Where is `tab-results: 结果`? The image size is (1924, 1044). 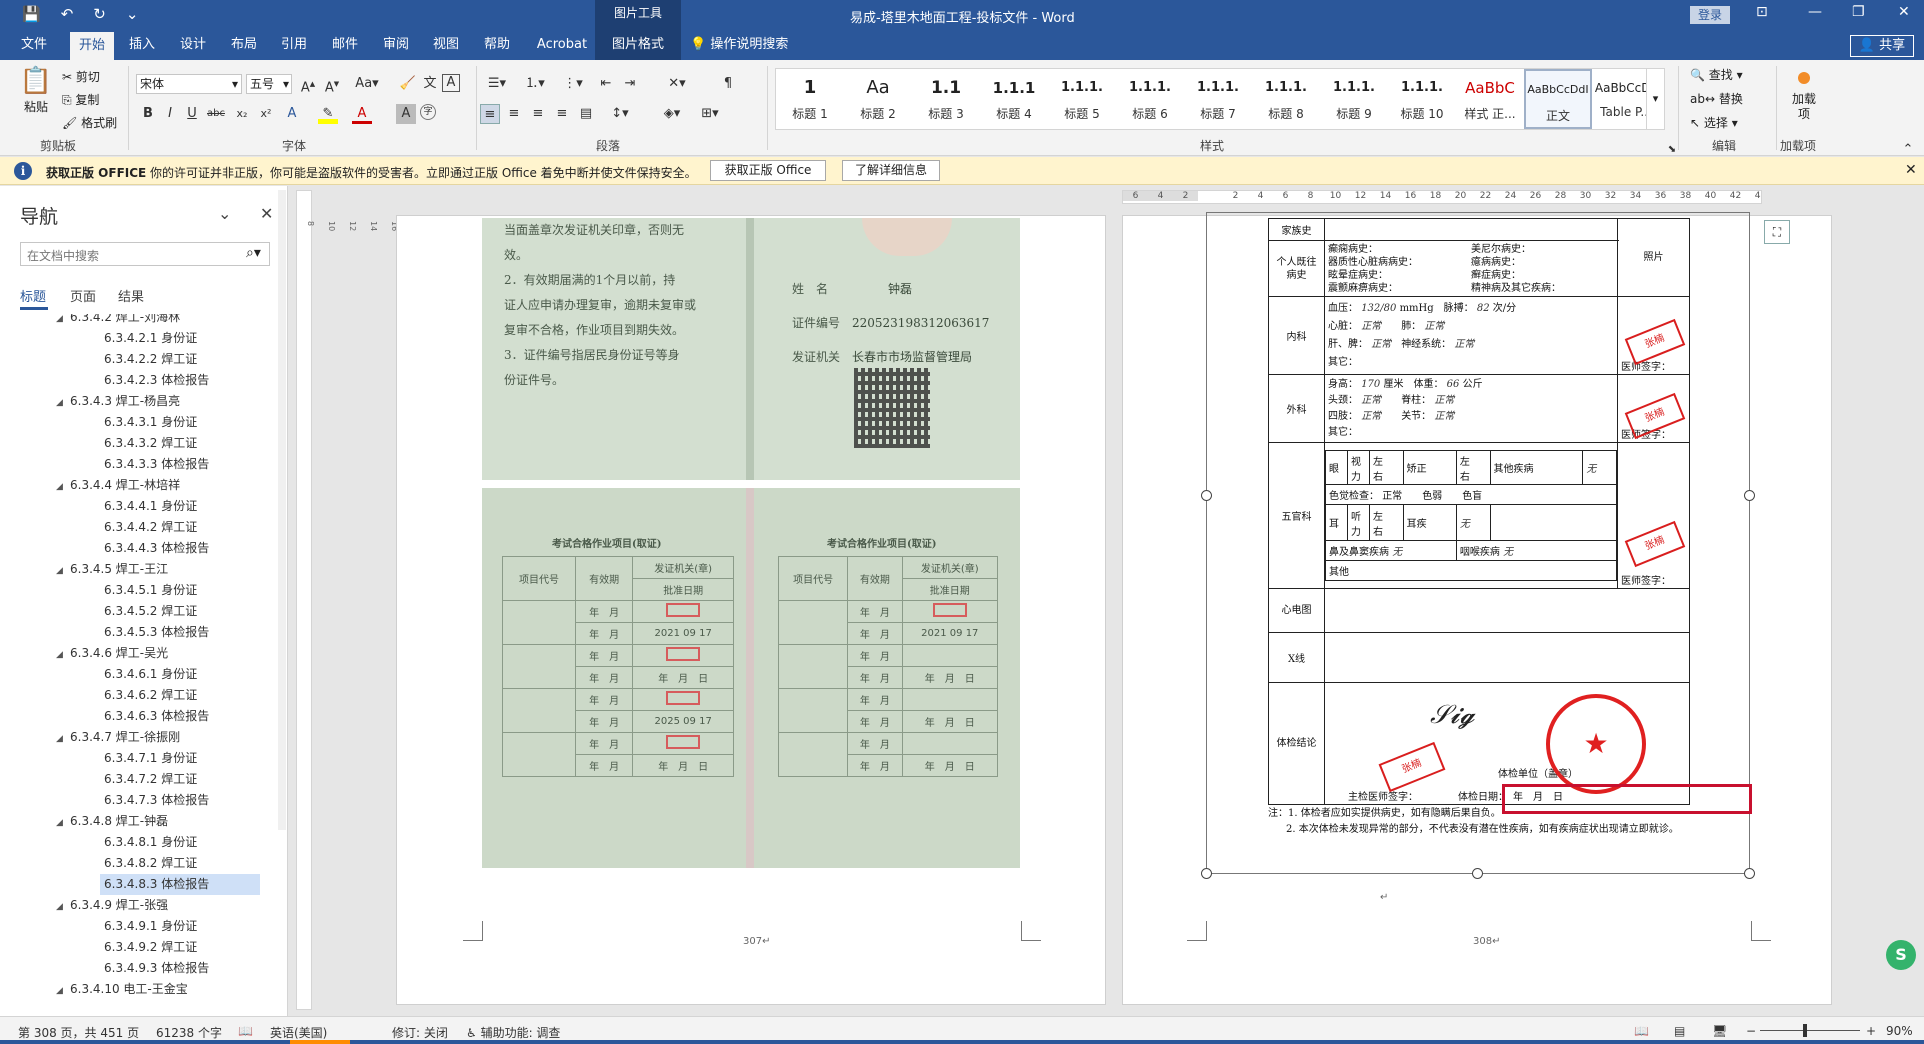
tab-results: 结果 is located at coordinates (131, 295).